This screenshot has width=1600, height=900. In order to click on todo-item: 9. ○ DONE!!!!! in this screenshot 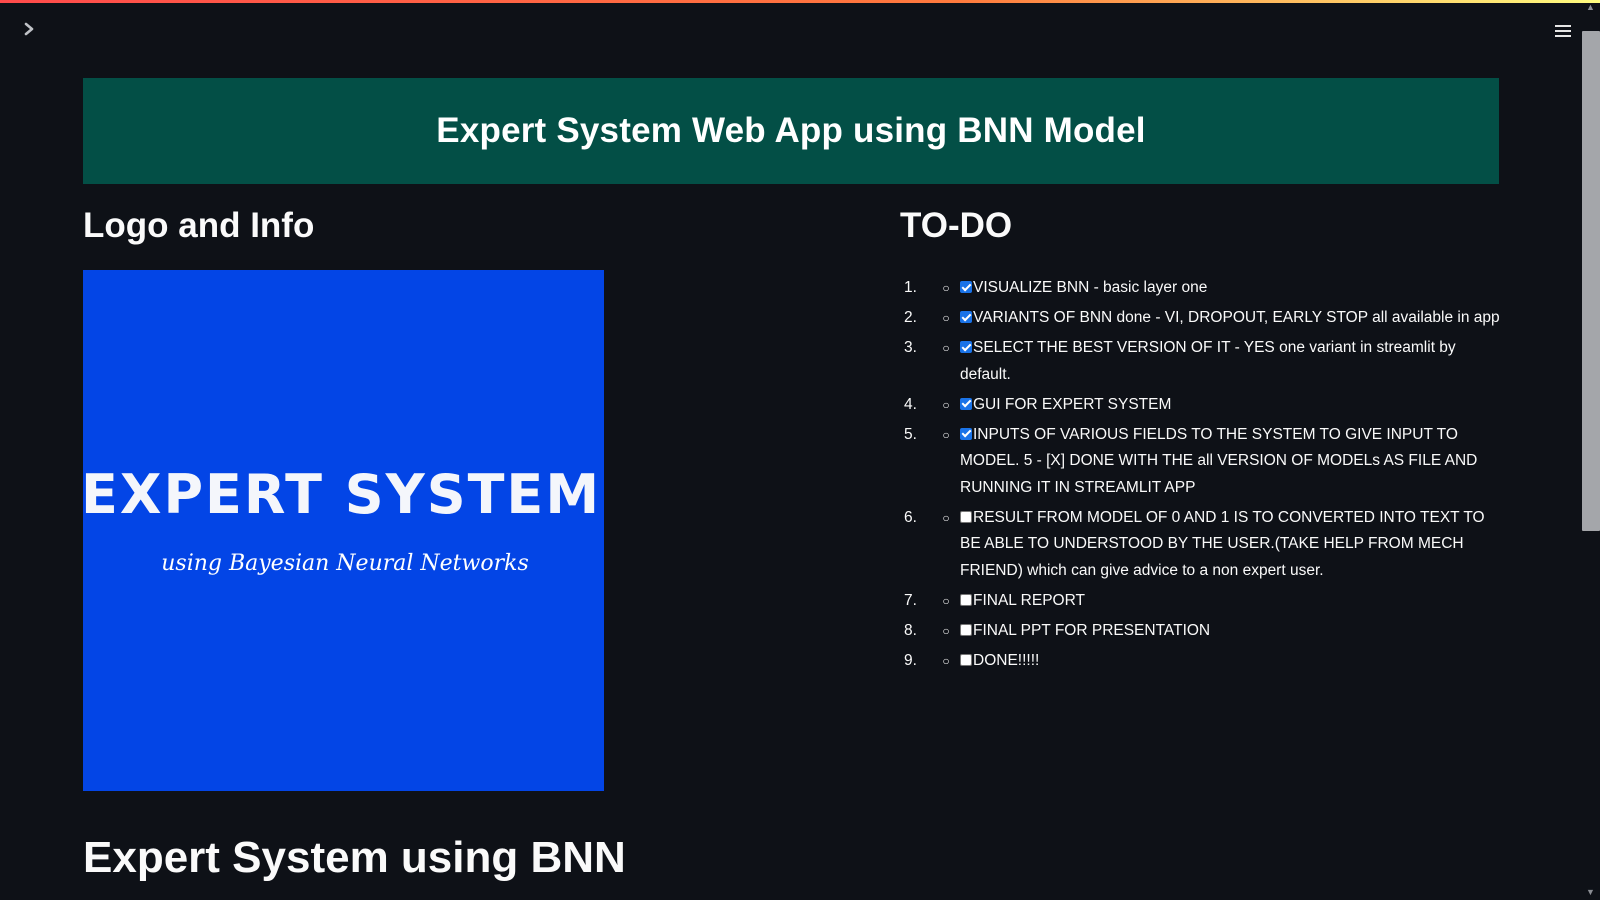, I will do `click(1200, 661)`.